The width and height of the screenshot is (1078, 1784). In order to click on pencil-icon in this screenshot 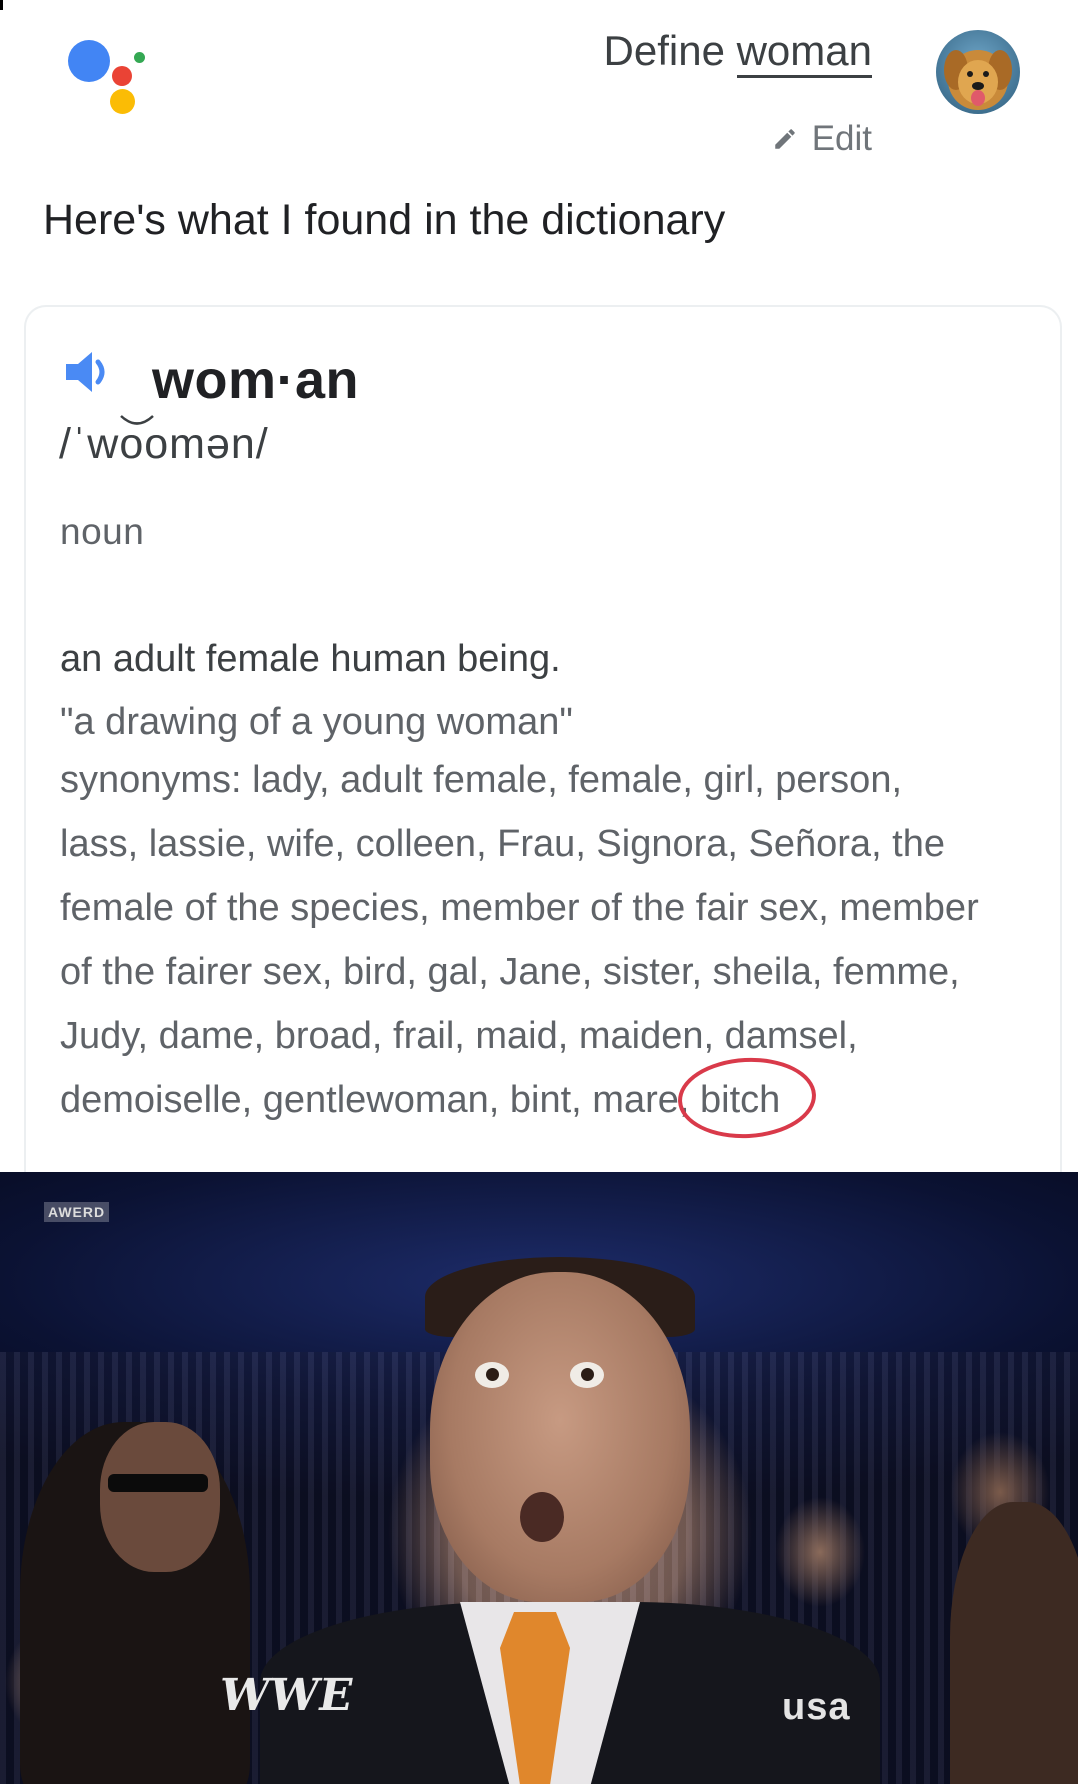, I will do `click(784, 139)`.